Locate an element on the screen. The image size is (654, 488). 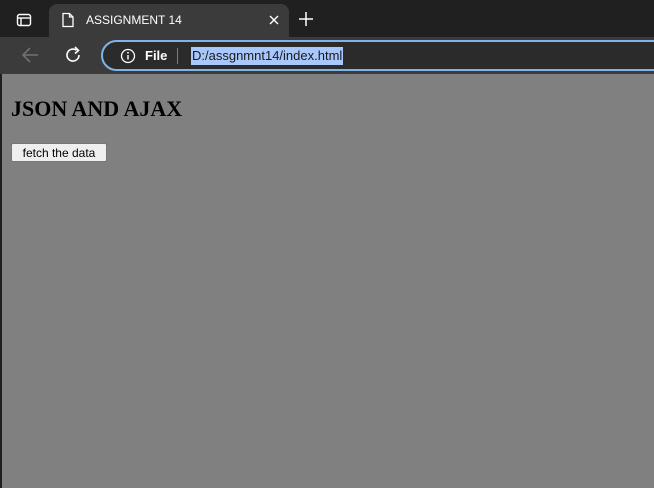
tab-actions-icon is located at coordinates (24, 20).